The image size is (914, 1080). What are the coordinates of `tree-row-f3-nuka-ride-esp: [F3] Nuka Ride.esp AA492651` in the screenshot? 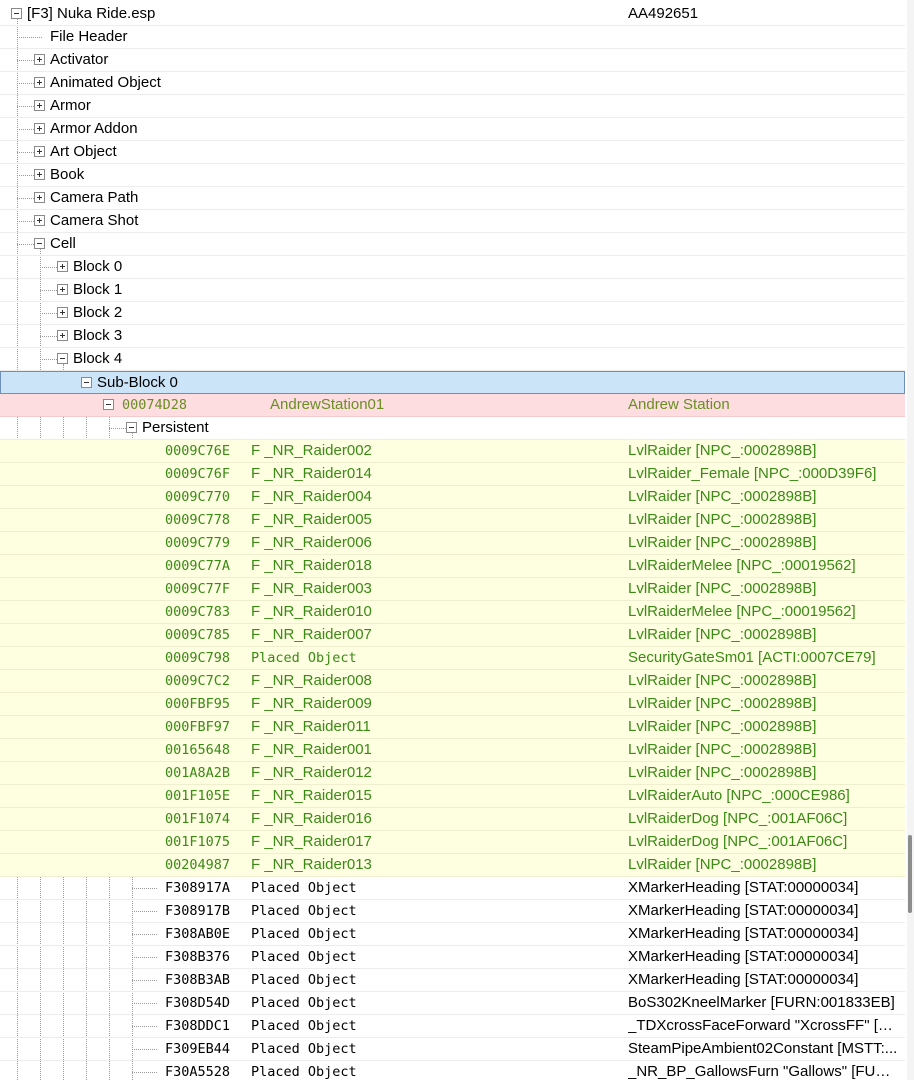 It's located at (452, 14).